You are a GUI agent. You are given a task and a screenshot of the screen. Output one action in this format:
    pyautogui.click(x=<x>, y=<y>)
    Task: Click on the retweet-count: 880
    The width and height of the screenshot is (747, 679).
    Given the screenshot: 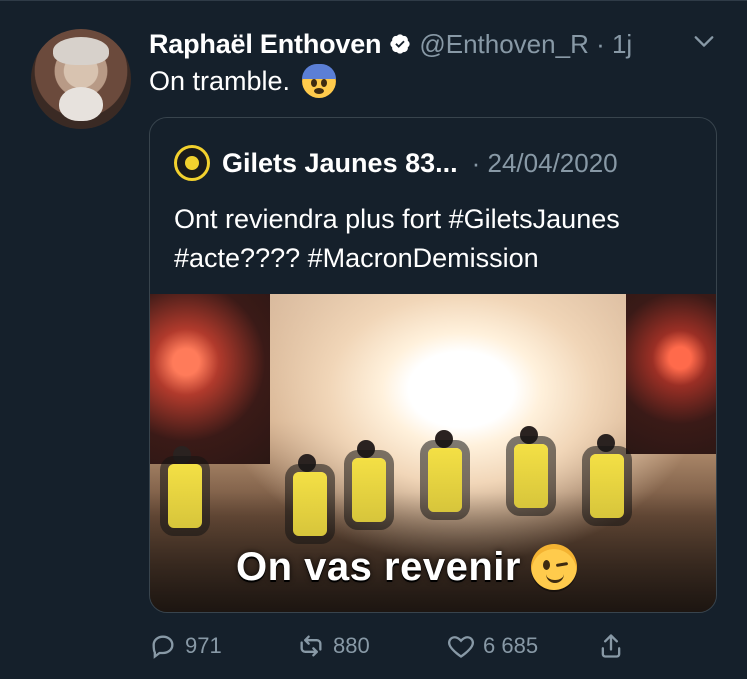 What is the action you would take?
    pyautogui.click(x=351, y=645)
    